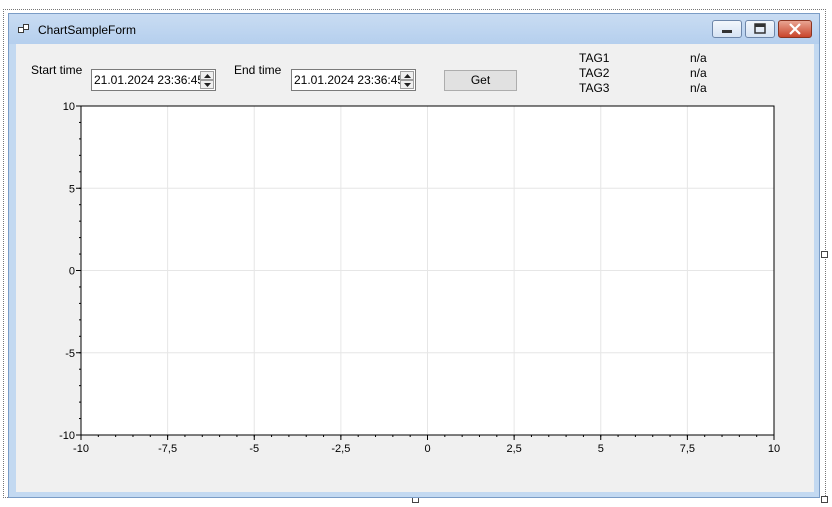 The height and width of the screenshot is (507, 832). Describe the element at coordinates (824, 254) in the screenshot. I see `resize-handle-right` at that location.